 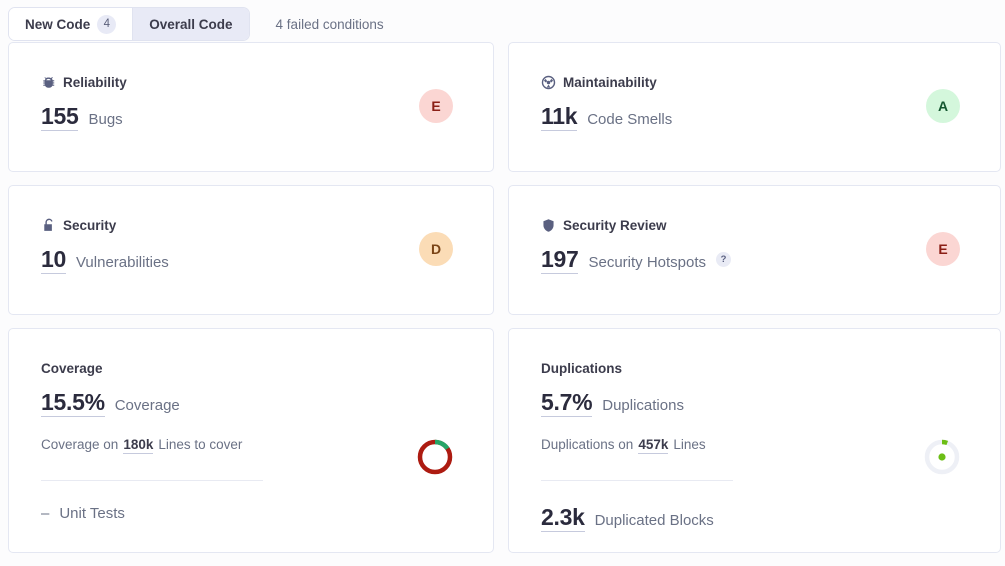 I want to click on open-lock-icon, so click(x=48, y=225).